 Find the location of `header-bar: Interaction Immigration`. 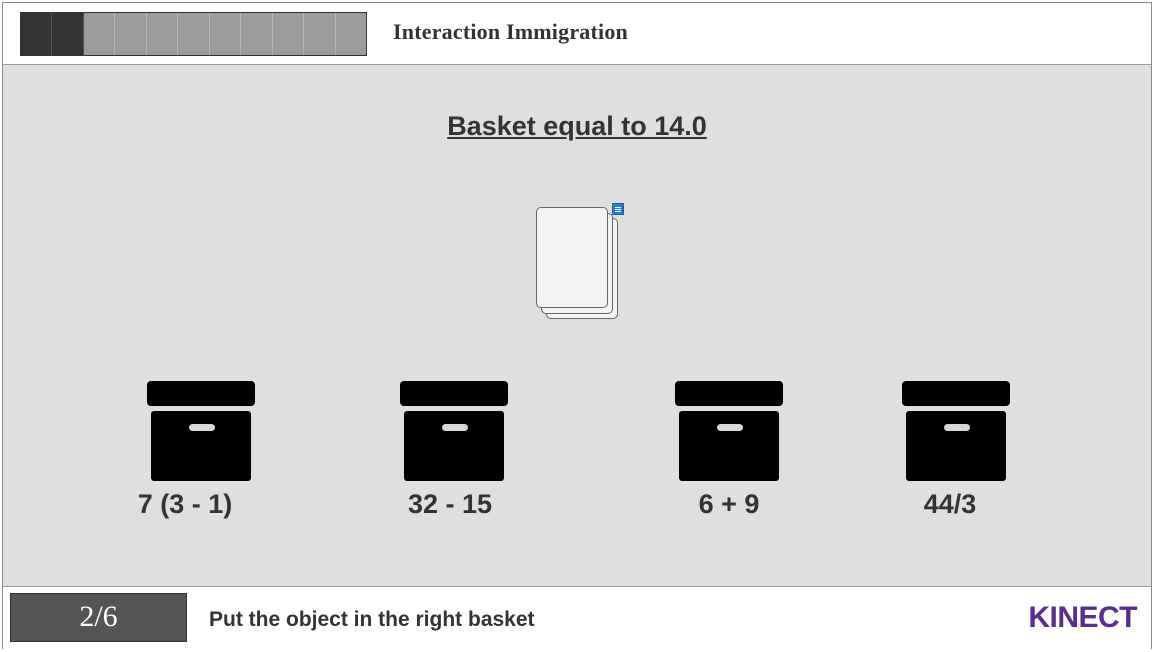

header-bar: Interaction Immigration is located at coordinates (577, 34).